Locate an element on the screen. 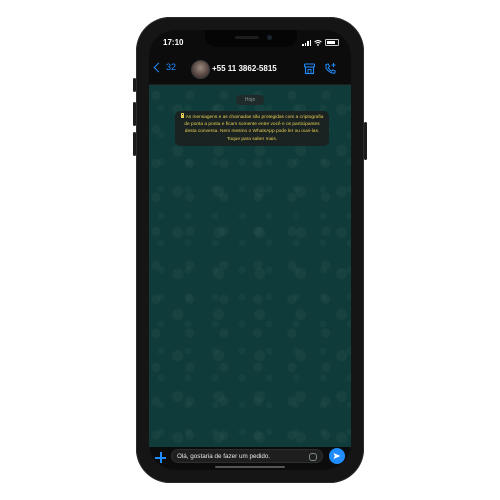 The width and height of the screenshot is (500, 500). unread-count: 32 is located at coordinates (171, 67).